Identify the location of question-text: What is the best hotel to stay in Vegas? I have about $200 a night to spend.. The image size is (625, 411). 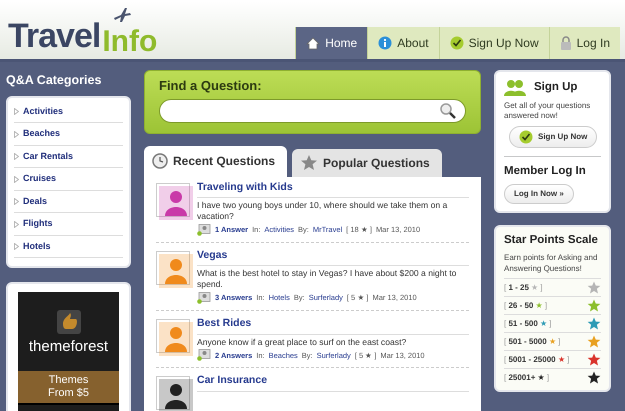
(327, 279).